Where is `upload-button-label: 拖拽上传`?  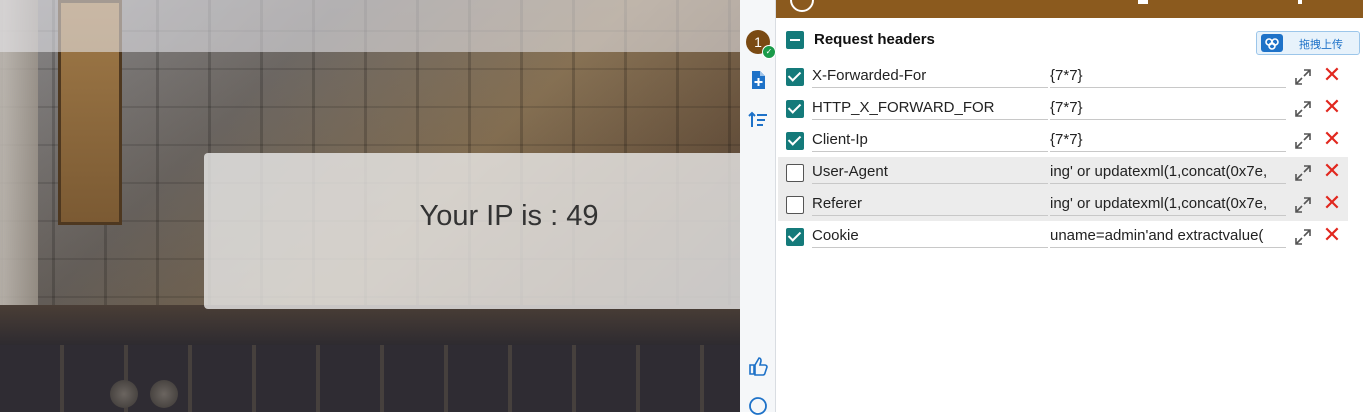 upload-button-label: 拖拽上传 is located at coordinates (1321, 45).